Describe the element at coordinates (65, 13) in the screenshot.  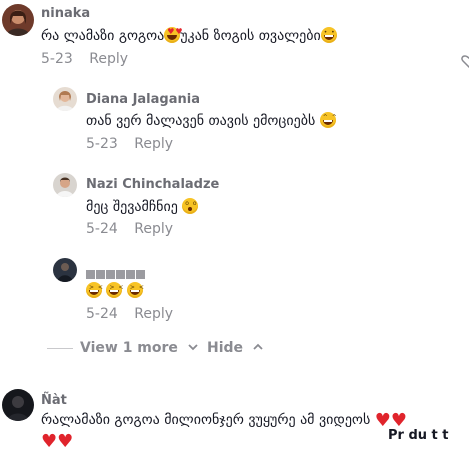
I see `commenter-name: ninaka` at that location.